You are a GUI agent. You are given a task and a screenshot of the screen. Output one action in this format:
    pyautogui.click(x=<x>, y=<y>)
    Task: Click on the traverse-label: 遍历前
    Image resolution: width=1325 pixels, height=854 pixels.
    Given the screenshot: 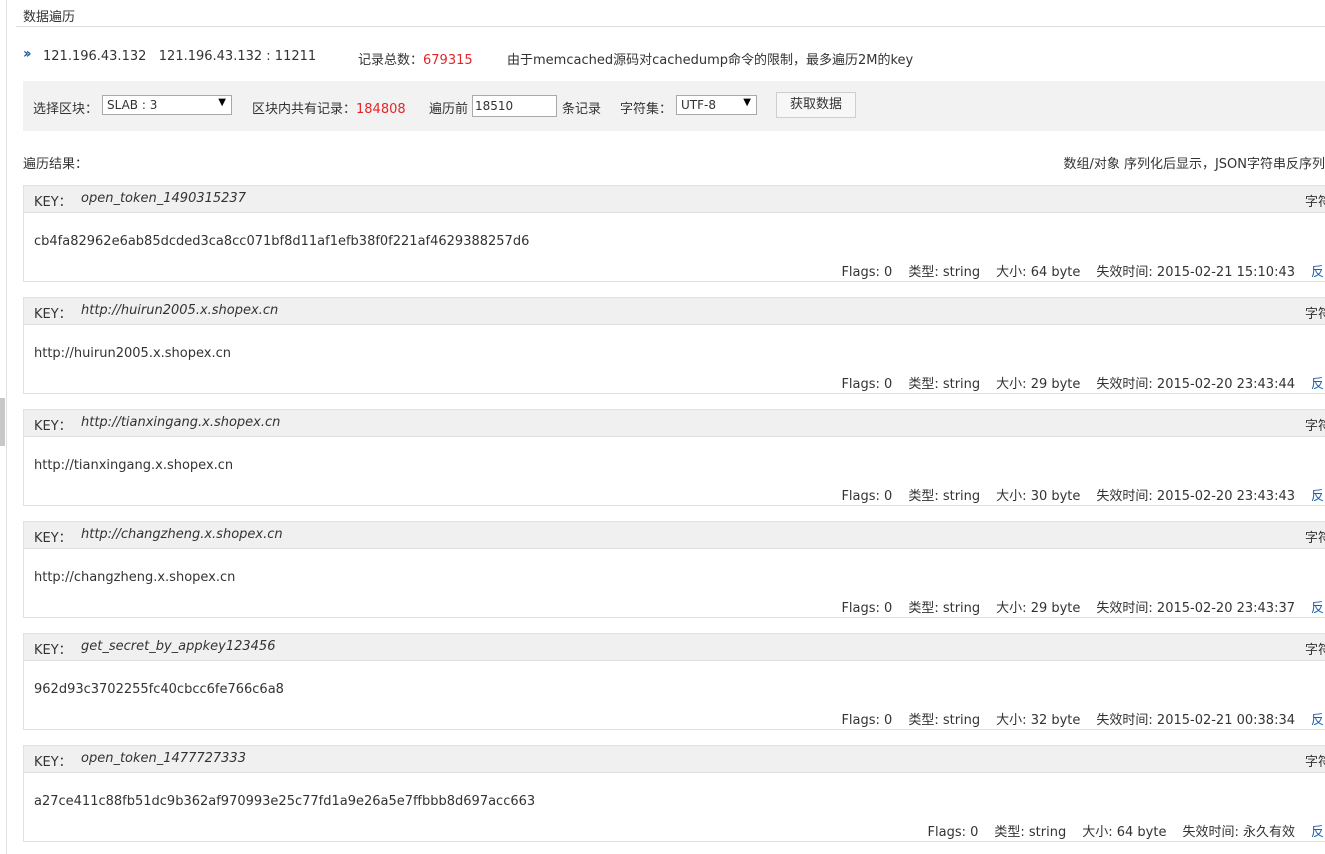 What is the action you would take?
    pyautogui.click(x=449, y=109)
    